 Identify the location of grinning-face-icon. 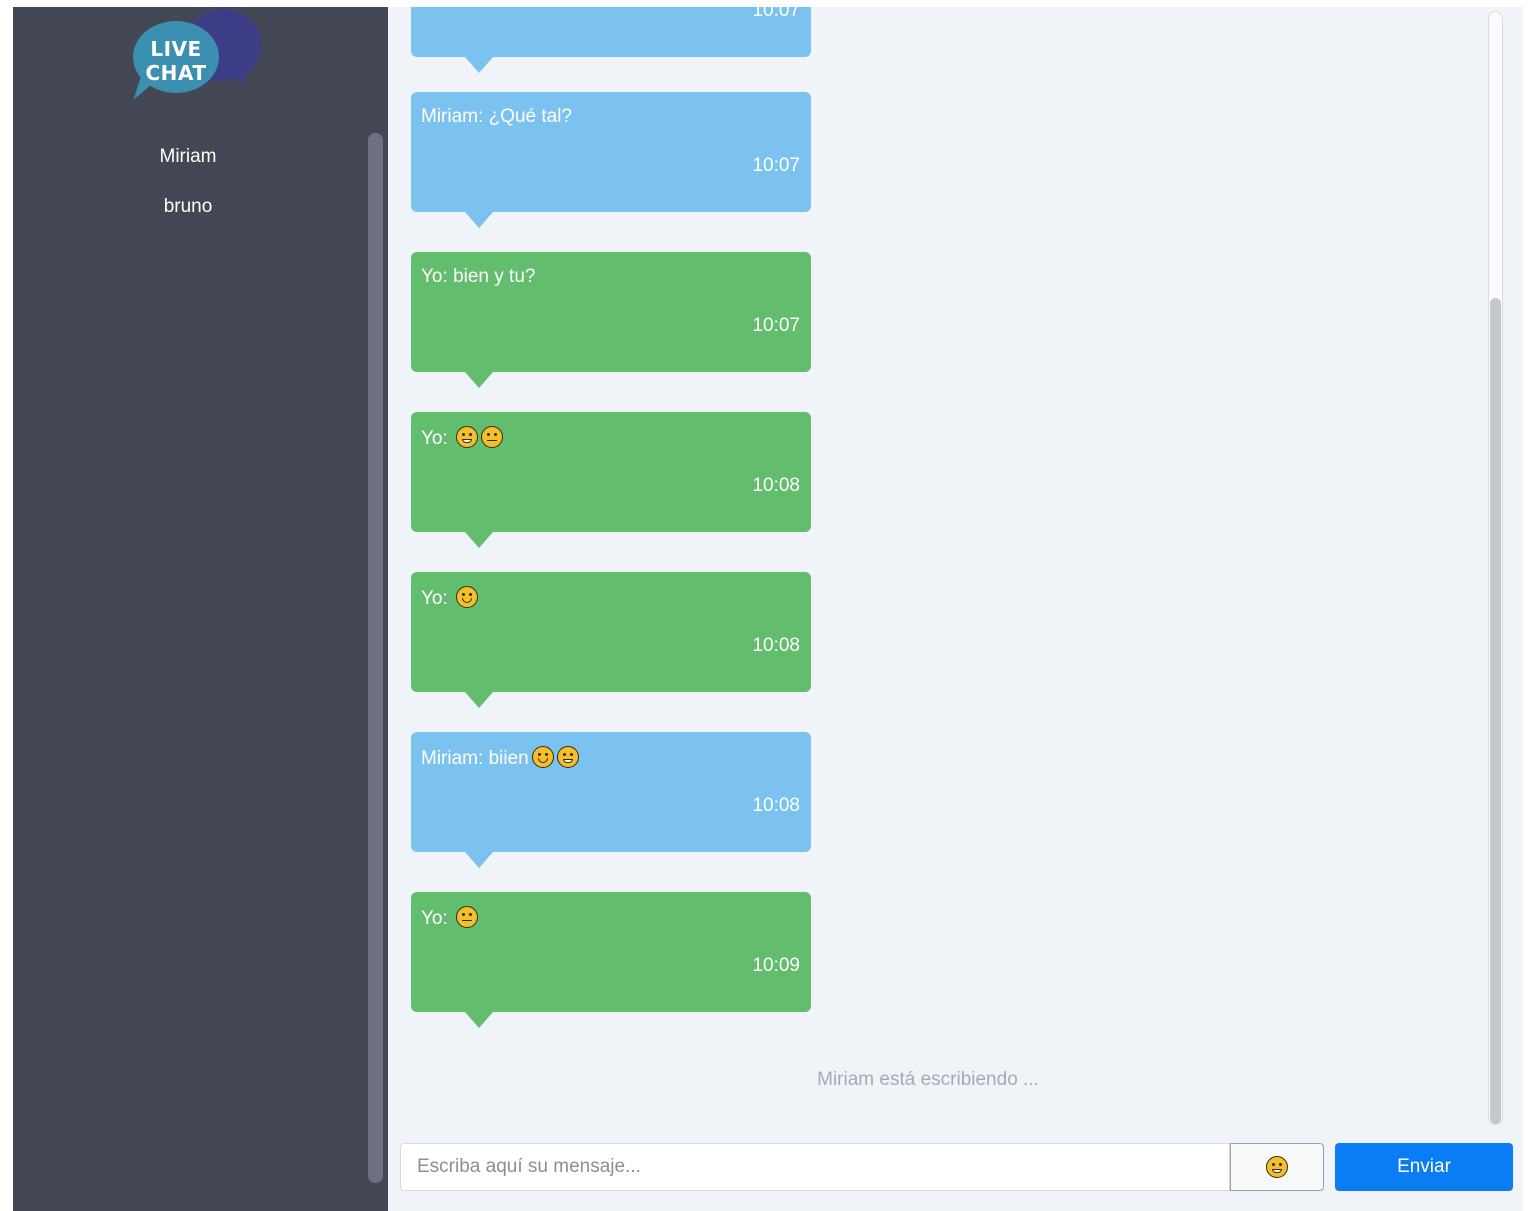
(1277, 1167).